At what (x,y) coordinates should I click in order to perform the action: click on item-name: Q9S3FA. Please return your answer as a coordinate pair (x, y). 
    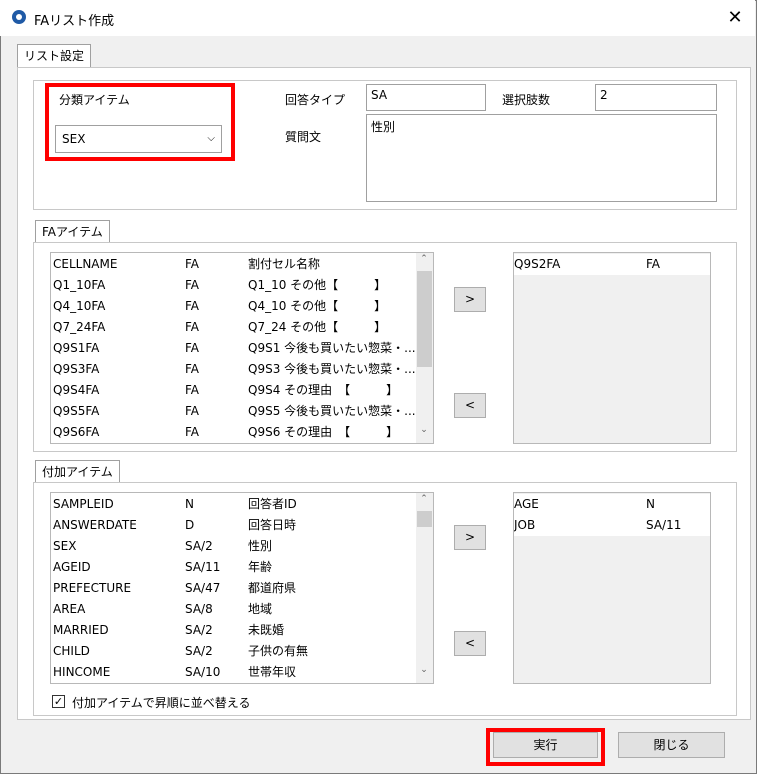
    Looking at the image, I should click on (76, 369).